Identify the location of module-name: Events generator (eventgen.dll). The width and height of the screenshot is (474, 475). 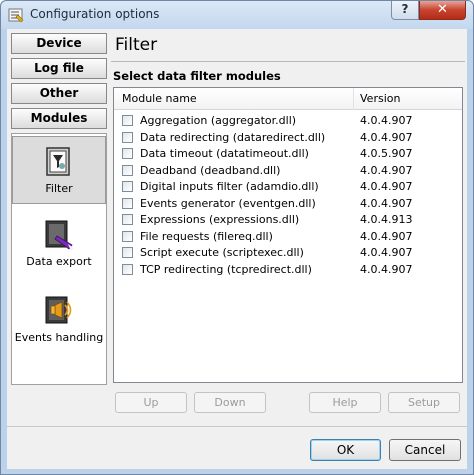
(228, 203).